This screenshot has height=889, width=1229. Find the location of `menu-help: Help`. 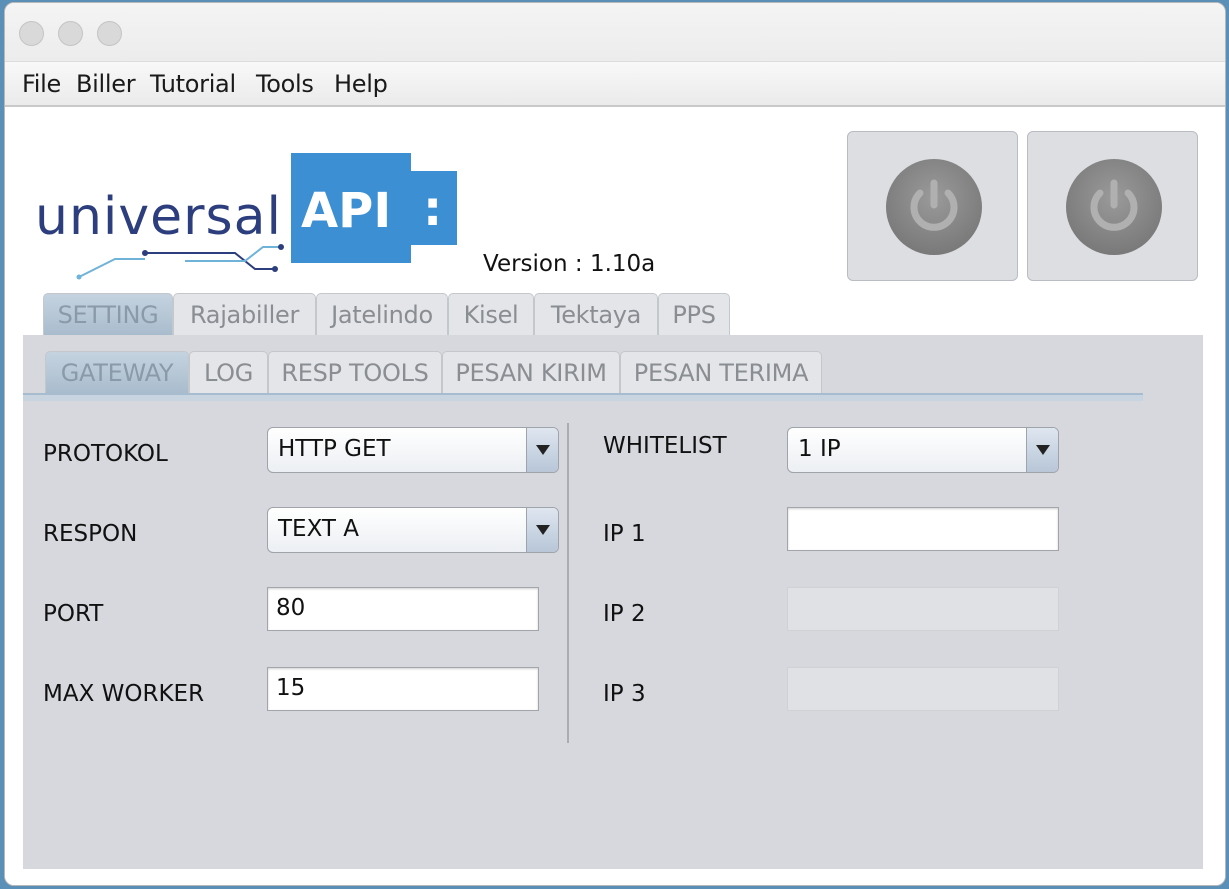

menu-help: Help is located at coordinates (361, 84).